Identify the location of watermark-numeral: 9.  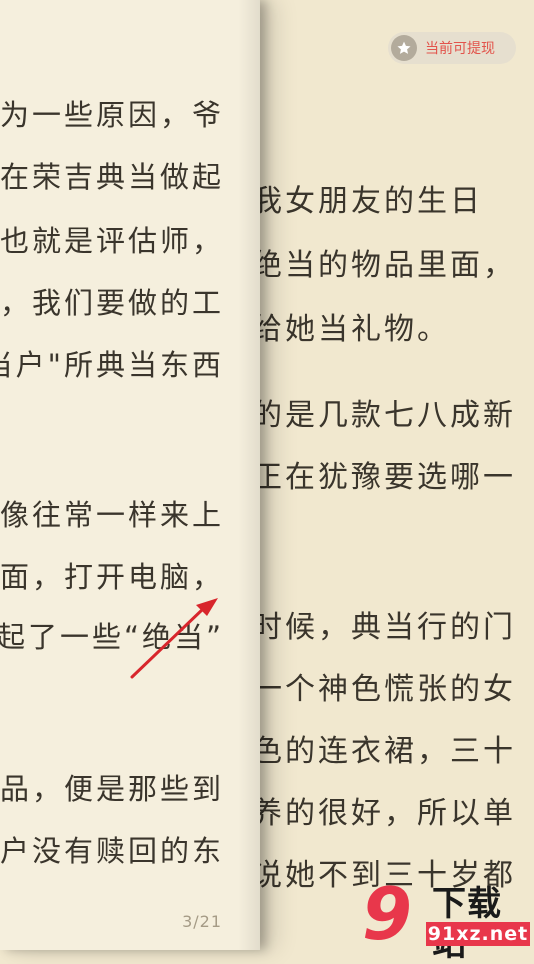
(387, 914).